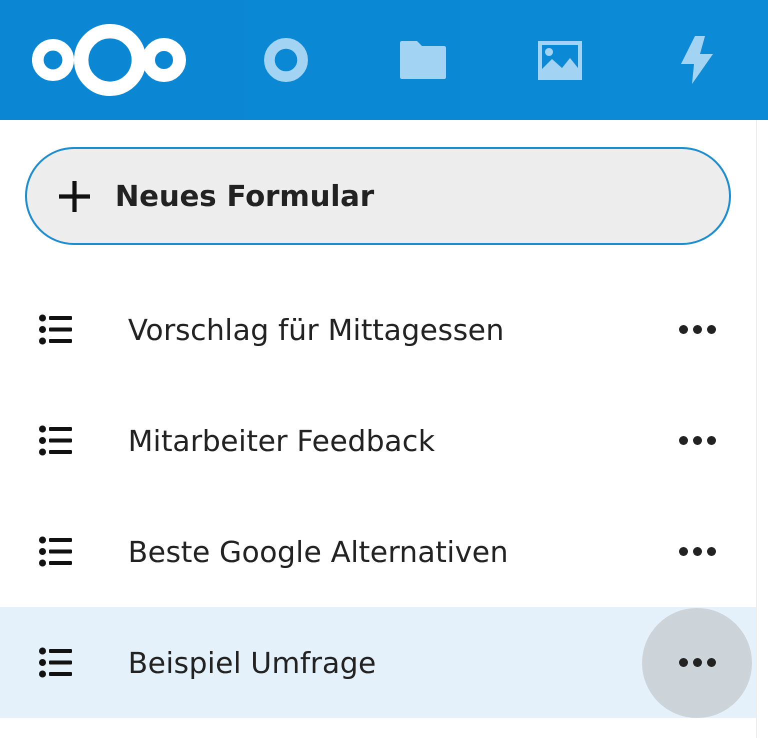  What do you see at coordinates (319, 551) in the screenshot?
I see `form-title: Beste Google Alternativen` at bounding box center [319, 551].